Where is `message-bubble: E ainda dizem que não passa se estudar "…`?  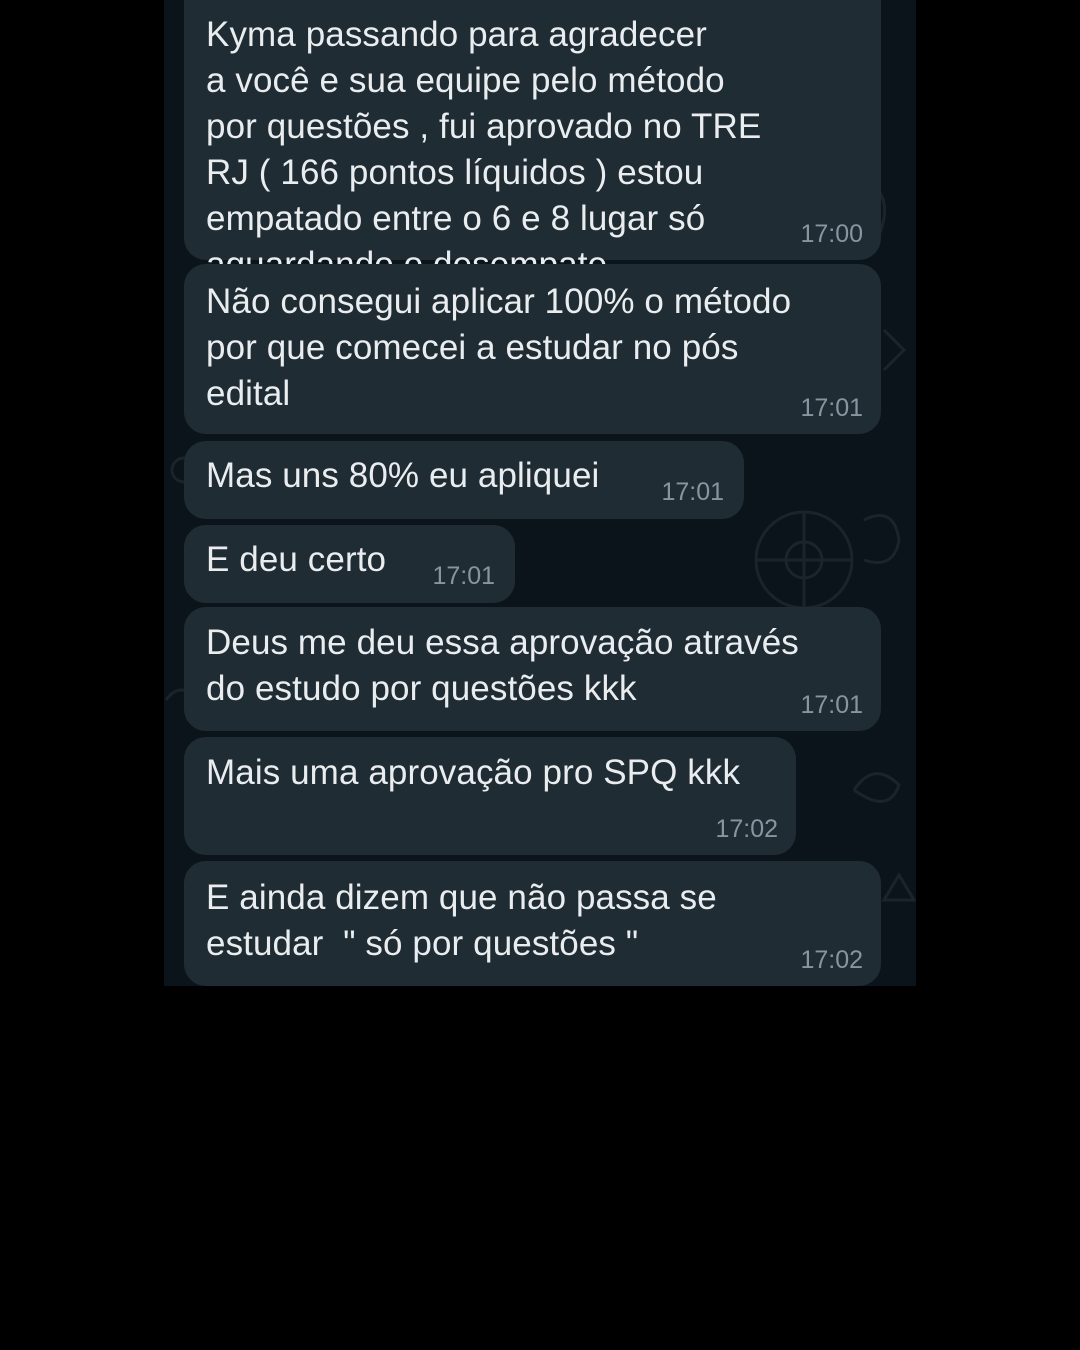 message-bubble: E ainda dizem que não passa se estudar "… is located at coordinates (532, 923).